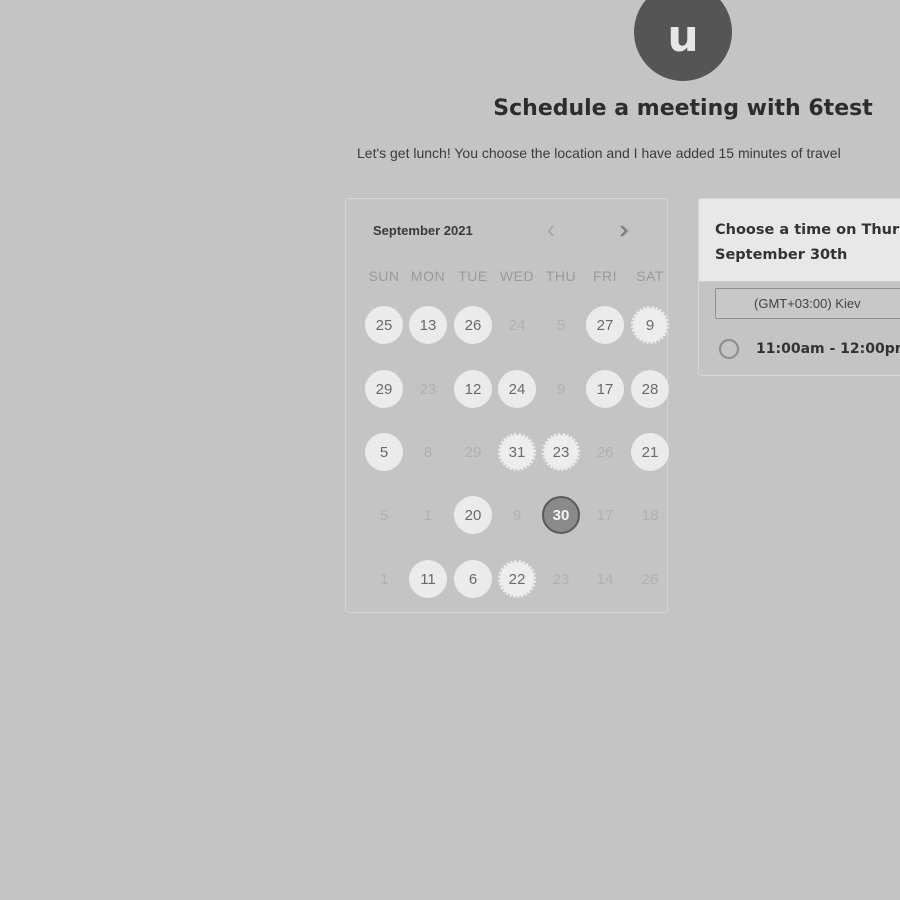 The height and width of the screenshot is (900, 900). What do you see at coordinates (551, 233) in the screenshot?
I see `chevron-left-icon` at bounding box center [551, 233].